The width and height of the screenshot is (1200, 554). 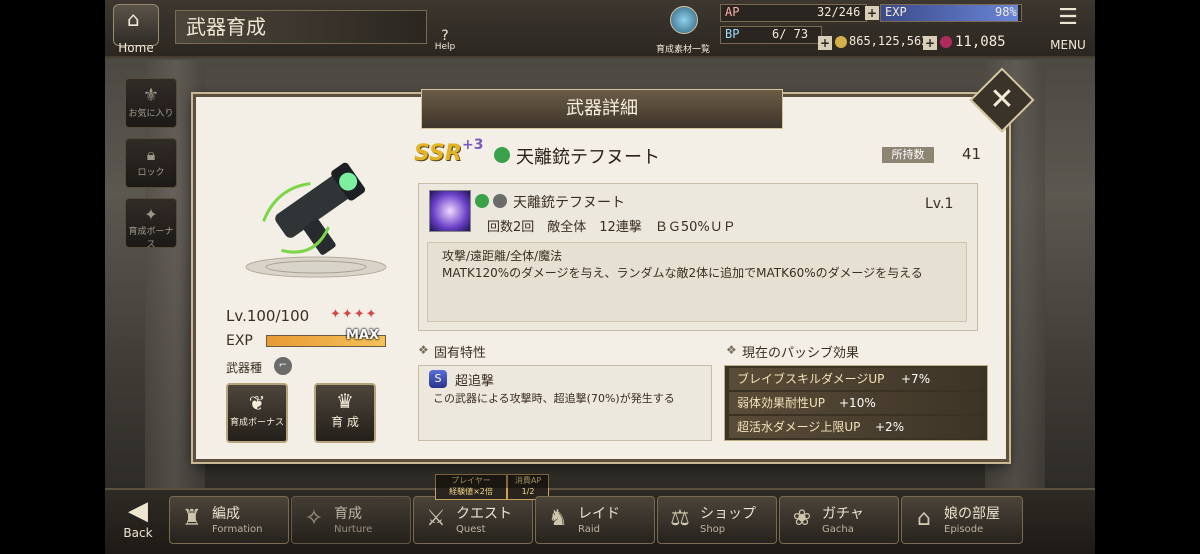 What do you see at coordinates (239, 341) in the screenshot?
I see `exp-label-modal: EXP` at bounding box center [239, 341].